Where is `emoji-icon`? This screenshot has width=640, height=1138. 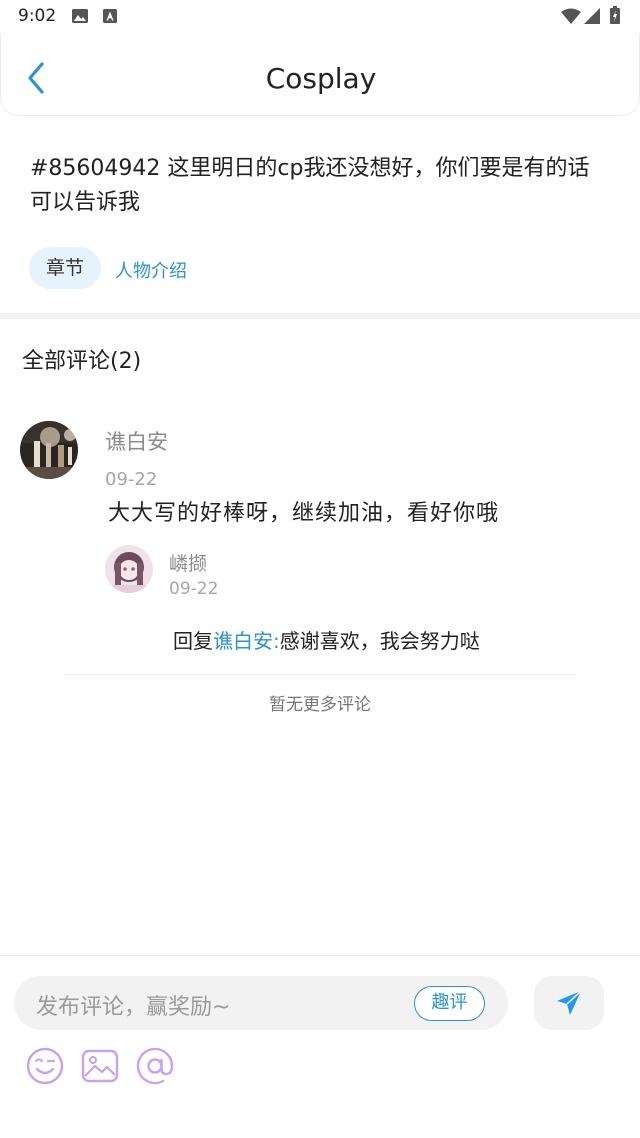
emoji-icon is located at coordinates (45, 1066).